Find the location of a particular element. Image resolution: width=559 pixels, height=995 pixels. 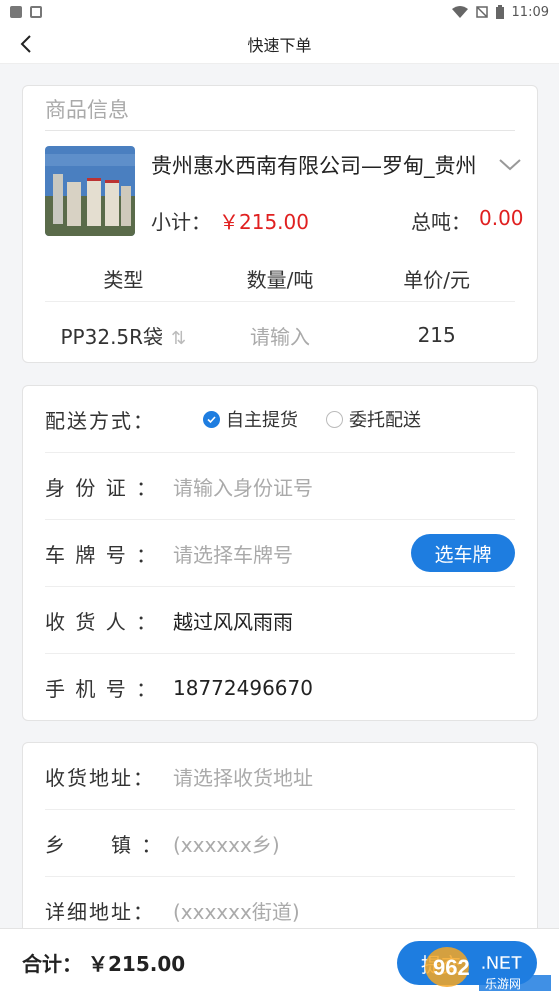

town-label: 乡 镇 ： is located at coordinates (104, 844).